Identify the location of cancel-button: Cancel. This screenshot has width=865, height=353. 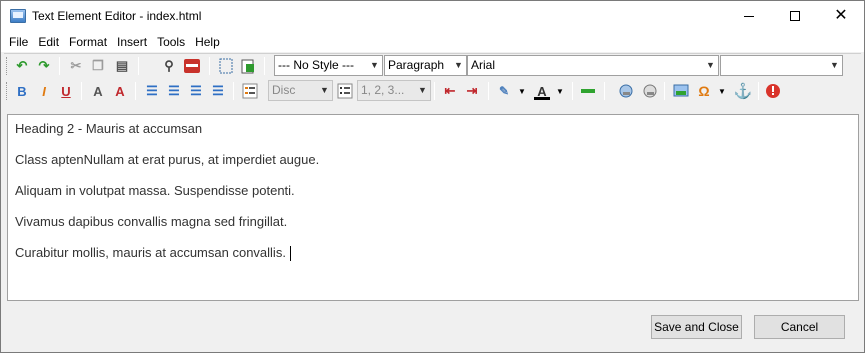
(799, 327).